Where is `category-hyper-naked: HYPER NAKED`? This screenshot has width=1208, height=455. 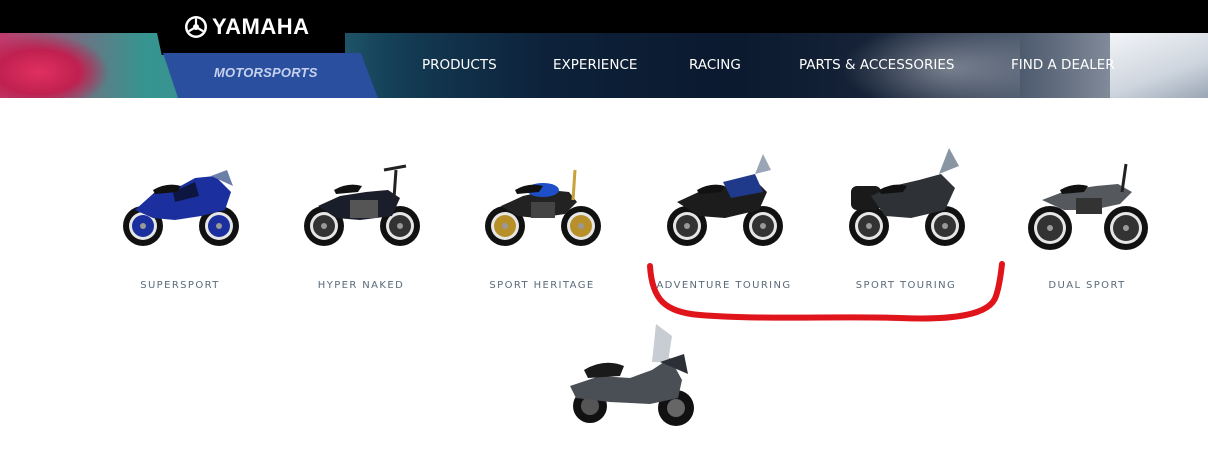
category-hyper-naked: HYPER NAKED is located at coordinates (361, 220).